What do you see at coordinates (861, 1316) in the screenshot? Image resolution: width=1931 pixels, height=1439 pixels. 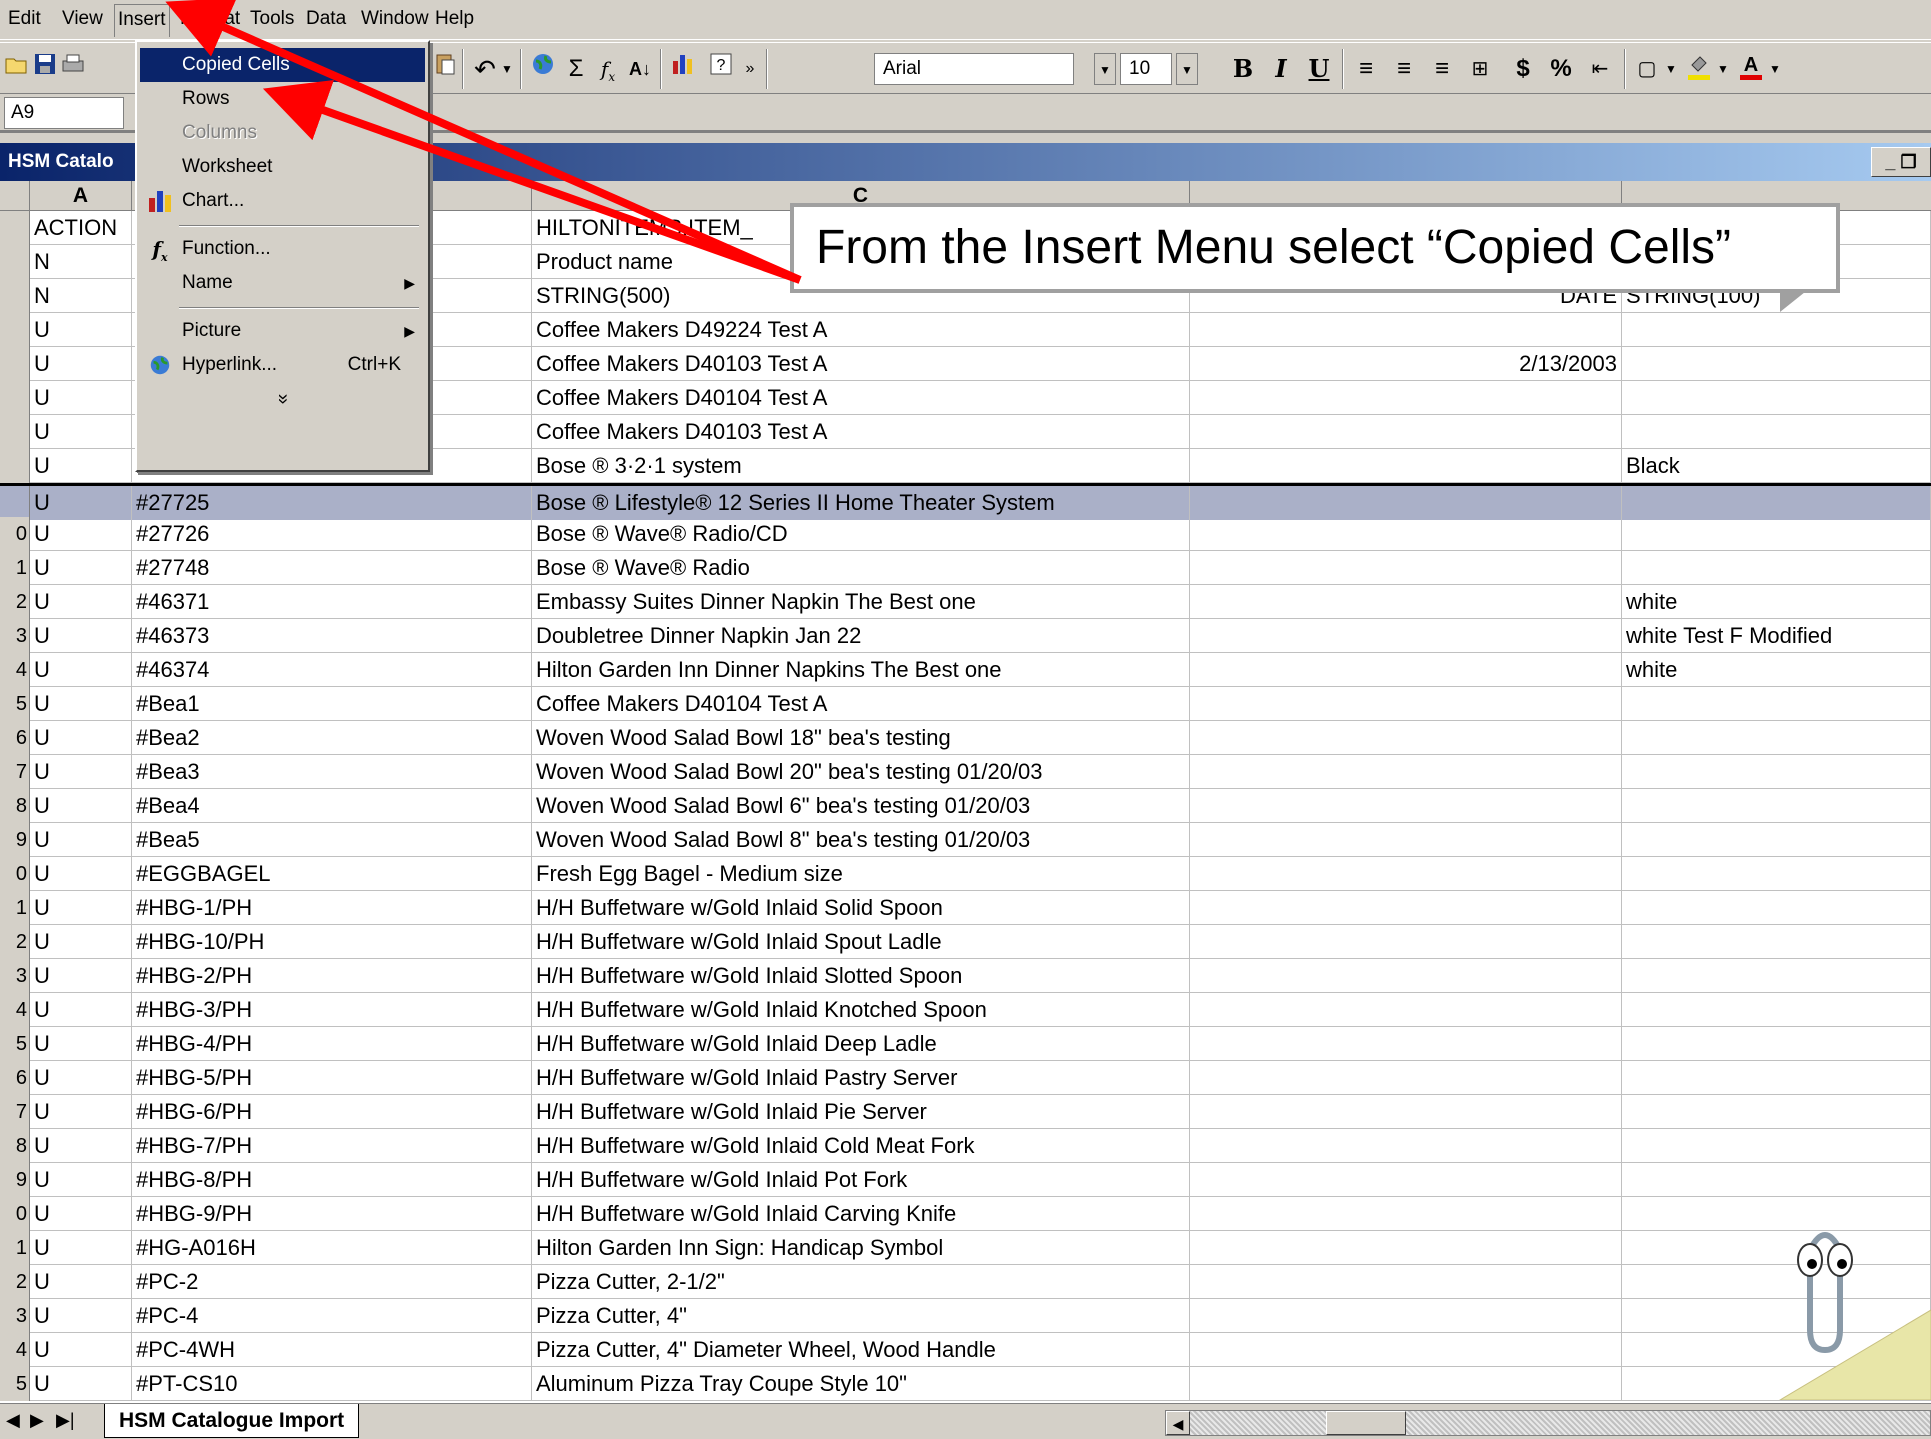 I see `cell-c: Pizza Cutter, 4"` at bounding box center [861, 1316].